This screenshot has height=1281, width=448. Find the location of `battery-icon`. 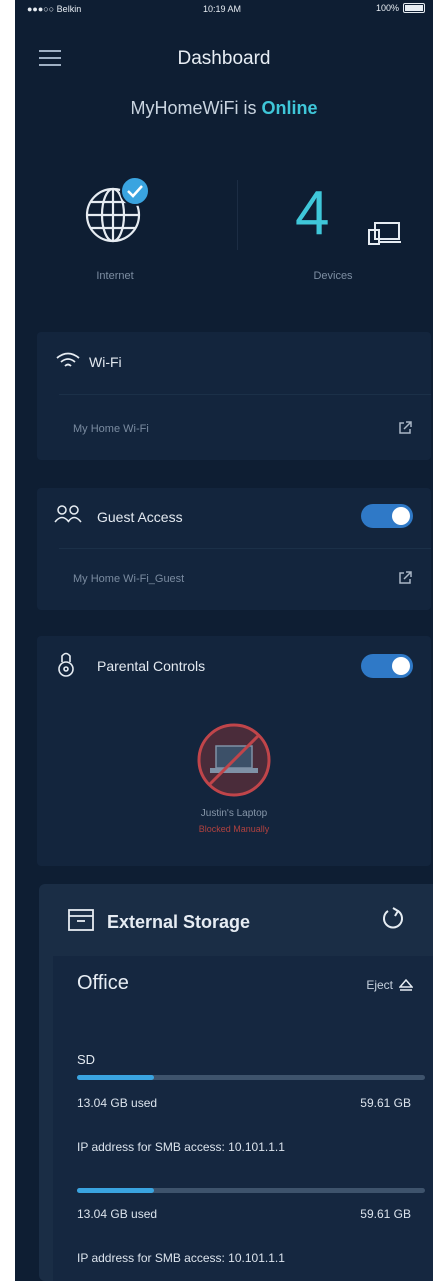

battery-icon is located at coordinates (414, 8).